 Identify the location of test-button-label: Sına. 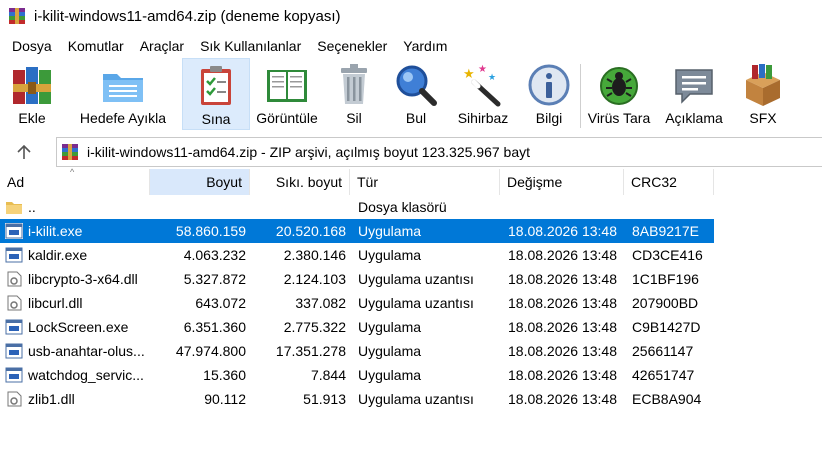
(216, 119).